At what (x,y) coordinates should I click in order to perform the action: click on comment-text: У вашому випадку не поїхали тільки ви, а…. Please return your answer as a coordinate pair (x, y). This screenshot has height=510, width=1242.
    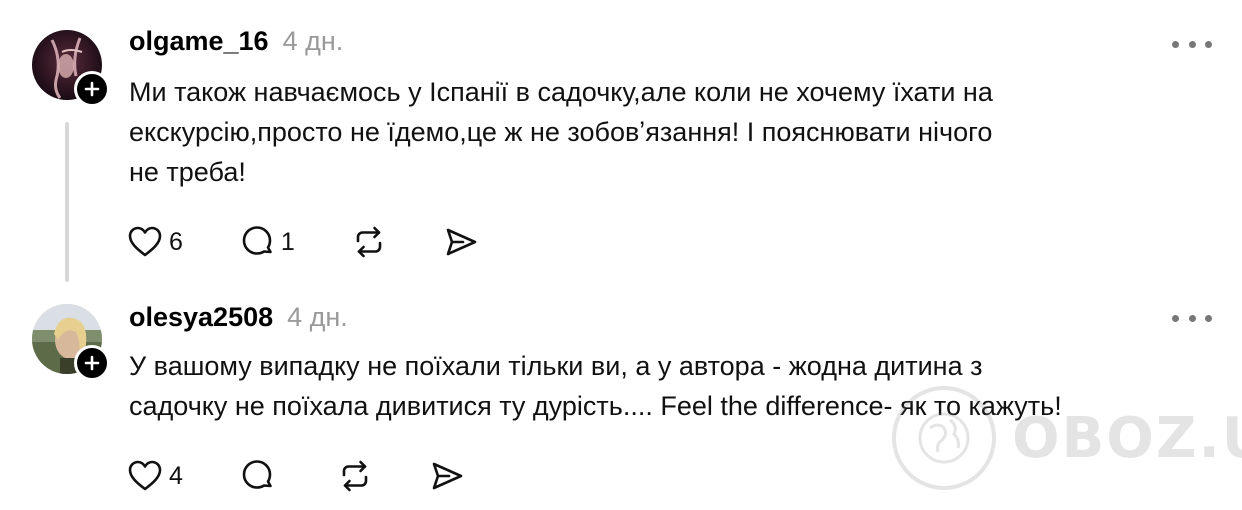
    Looking at the image, I should click on (669, 386).